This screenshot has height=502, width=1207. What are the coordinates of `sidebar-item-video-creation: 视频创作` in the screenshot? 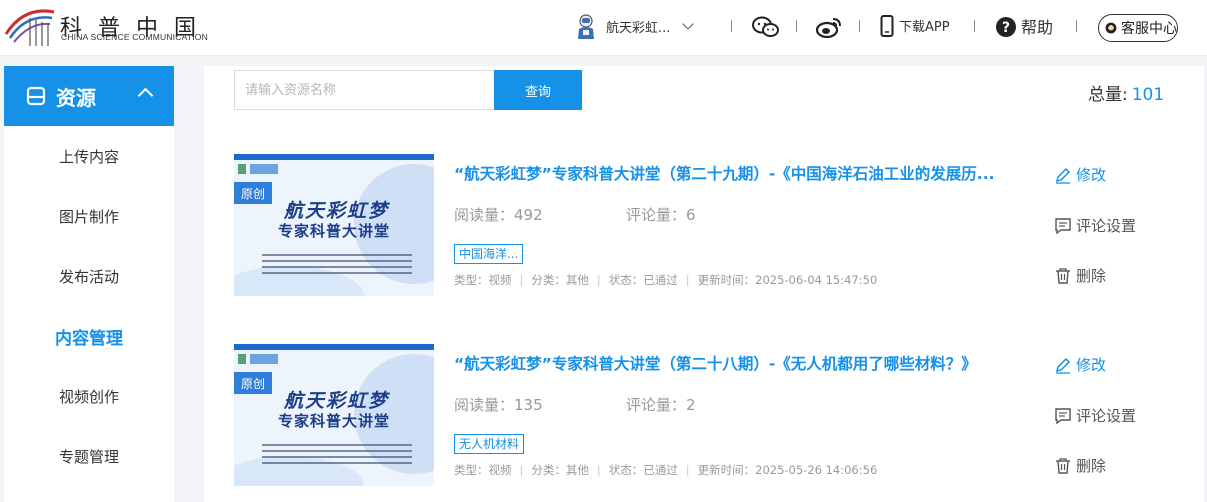 It's located at (89, 396).